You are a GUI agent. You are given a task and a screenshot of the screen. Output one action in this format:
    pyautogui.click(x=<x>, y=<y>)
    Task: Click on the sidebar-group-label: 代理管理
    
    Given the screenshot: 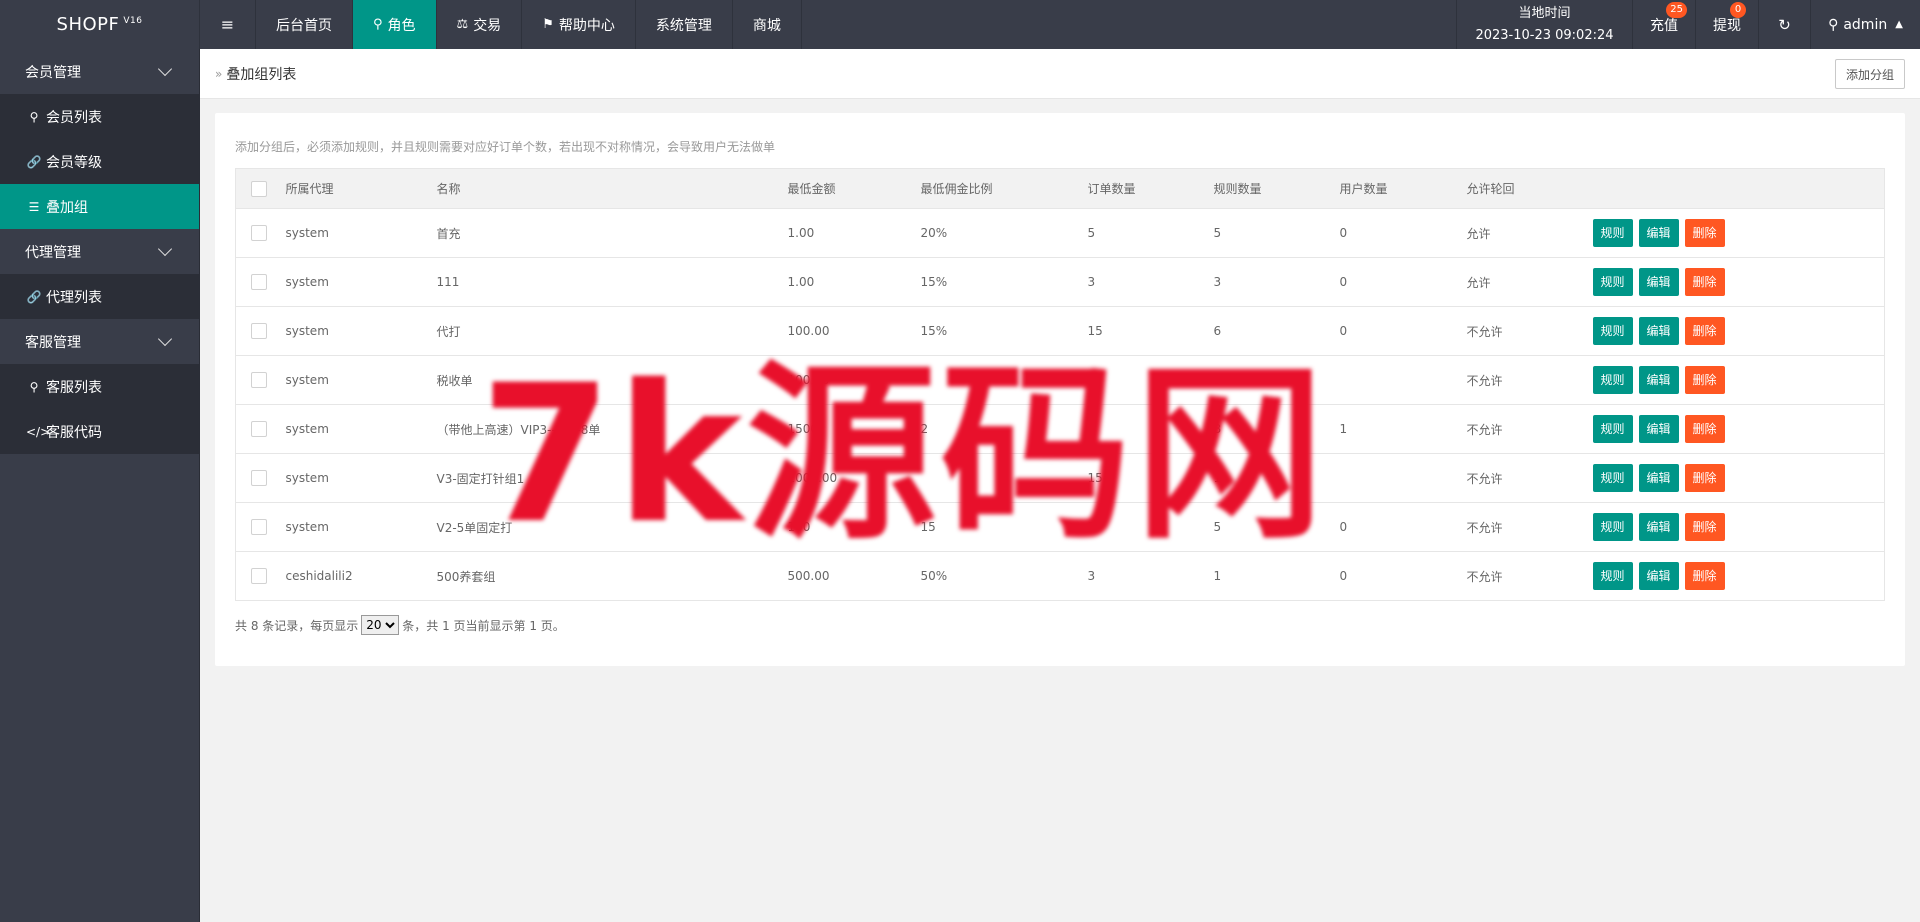 What is the action you would take?
    pyautogui.click(x=53, y=252)
    